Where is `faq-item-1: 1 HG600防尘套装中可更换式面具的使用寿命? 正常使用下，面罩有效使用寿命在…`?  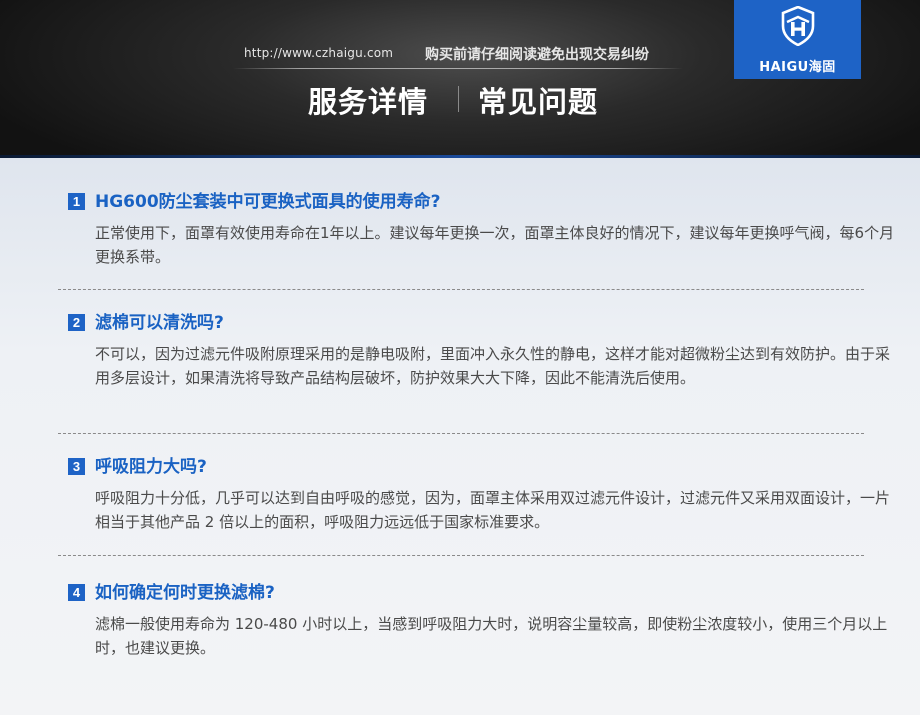 faq-item-1: 1 HG600防尘套装中可更换式面具的使用寿命? 正常使用下，面罩有效使用寿命在… is located at coordinates (488, 229).